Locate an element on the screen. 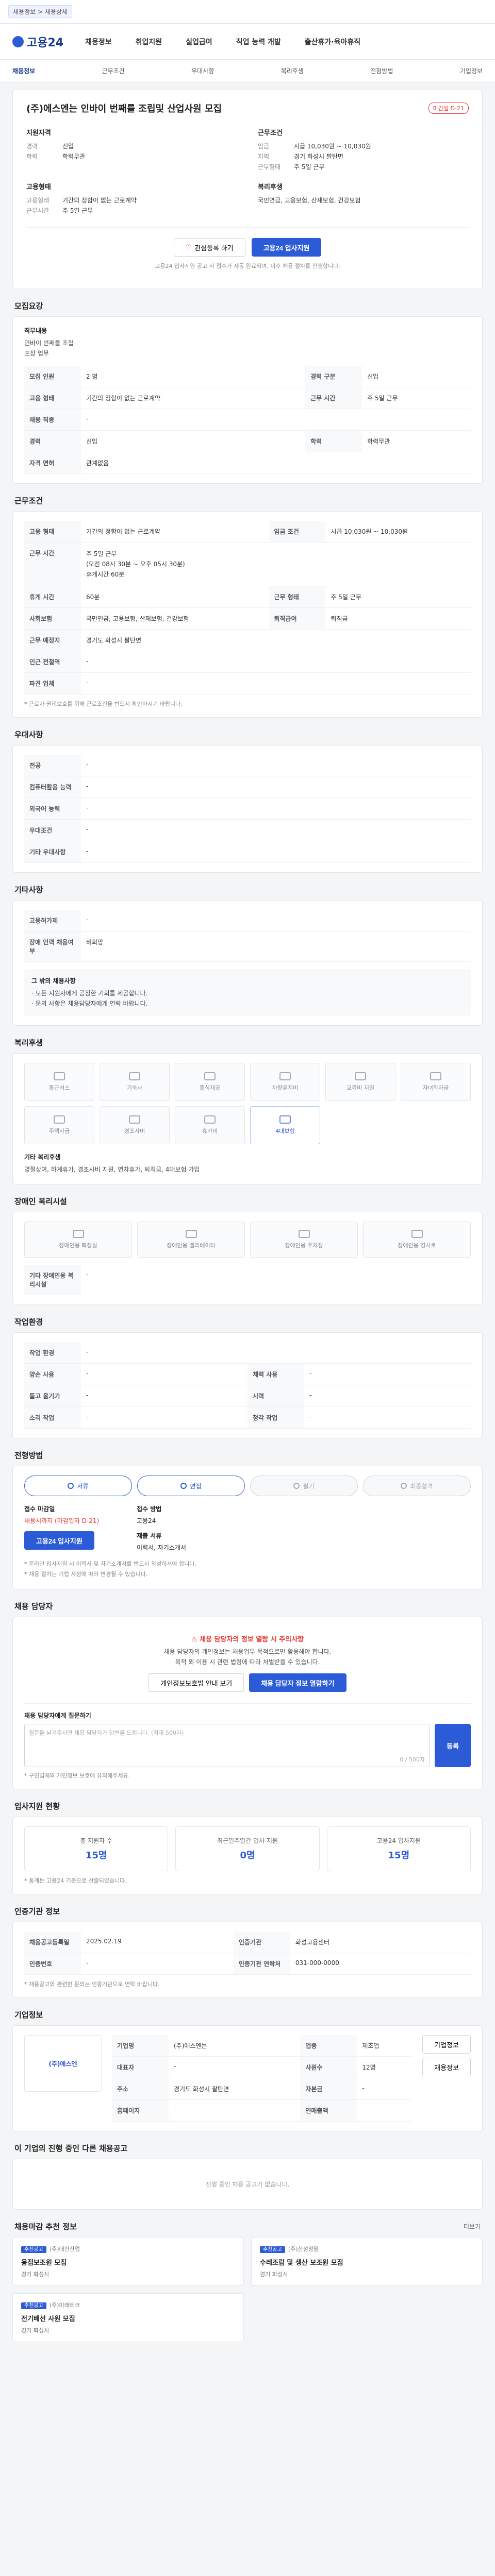 This screenshot has width=495, height=2576. table-row: 고용허가제 - is located at coordinates (247, 920).